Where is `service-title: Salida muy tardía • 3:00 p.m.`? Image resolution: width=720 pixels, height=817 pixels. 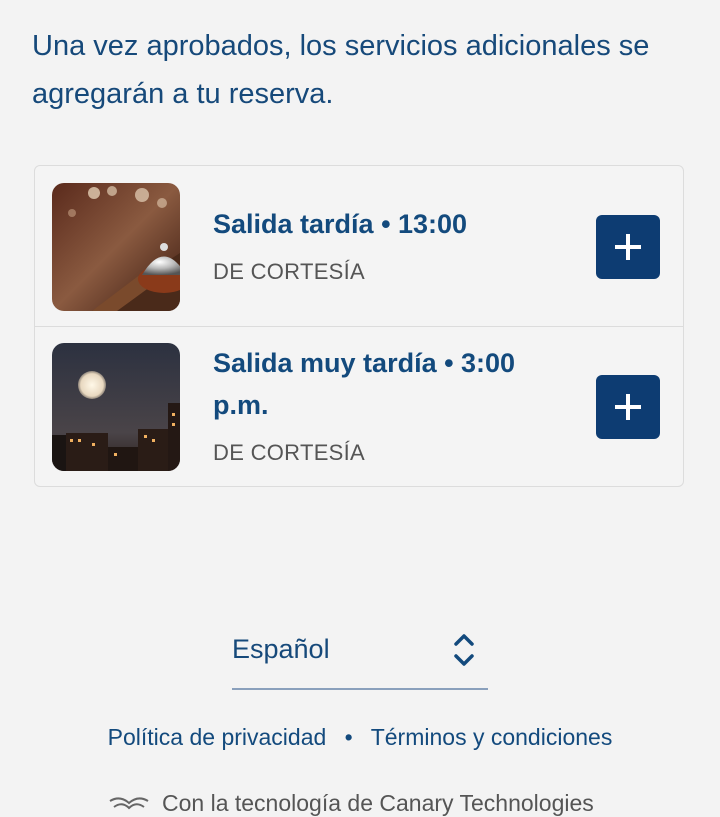 service-title: Salida muy tardía • 3:00 p.m. is located at coordinates (364, 384).